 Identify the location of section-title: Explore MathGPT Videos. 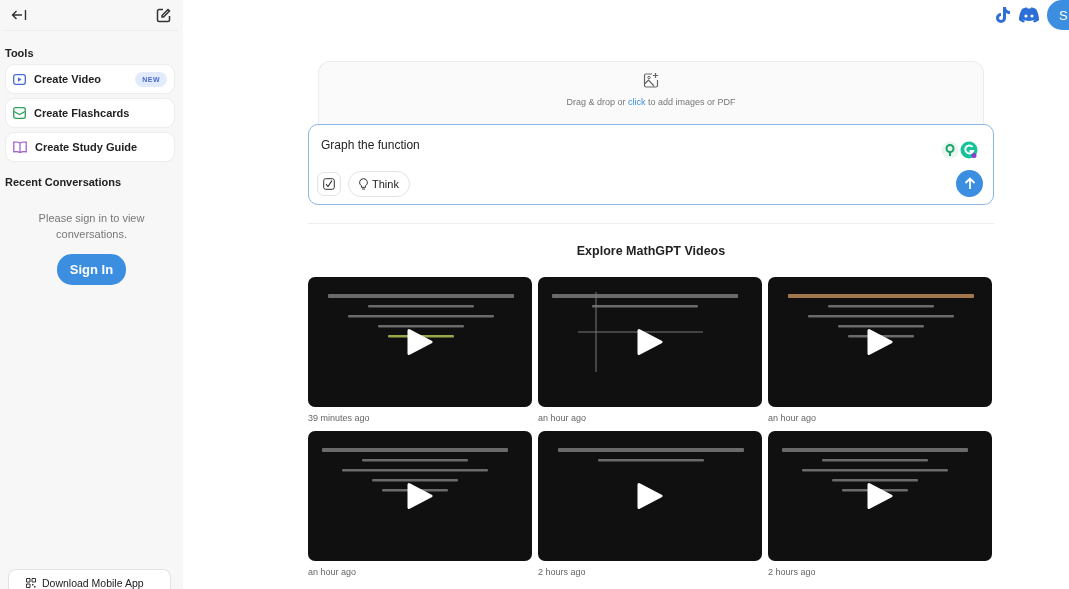
(651, 251).